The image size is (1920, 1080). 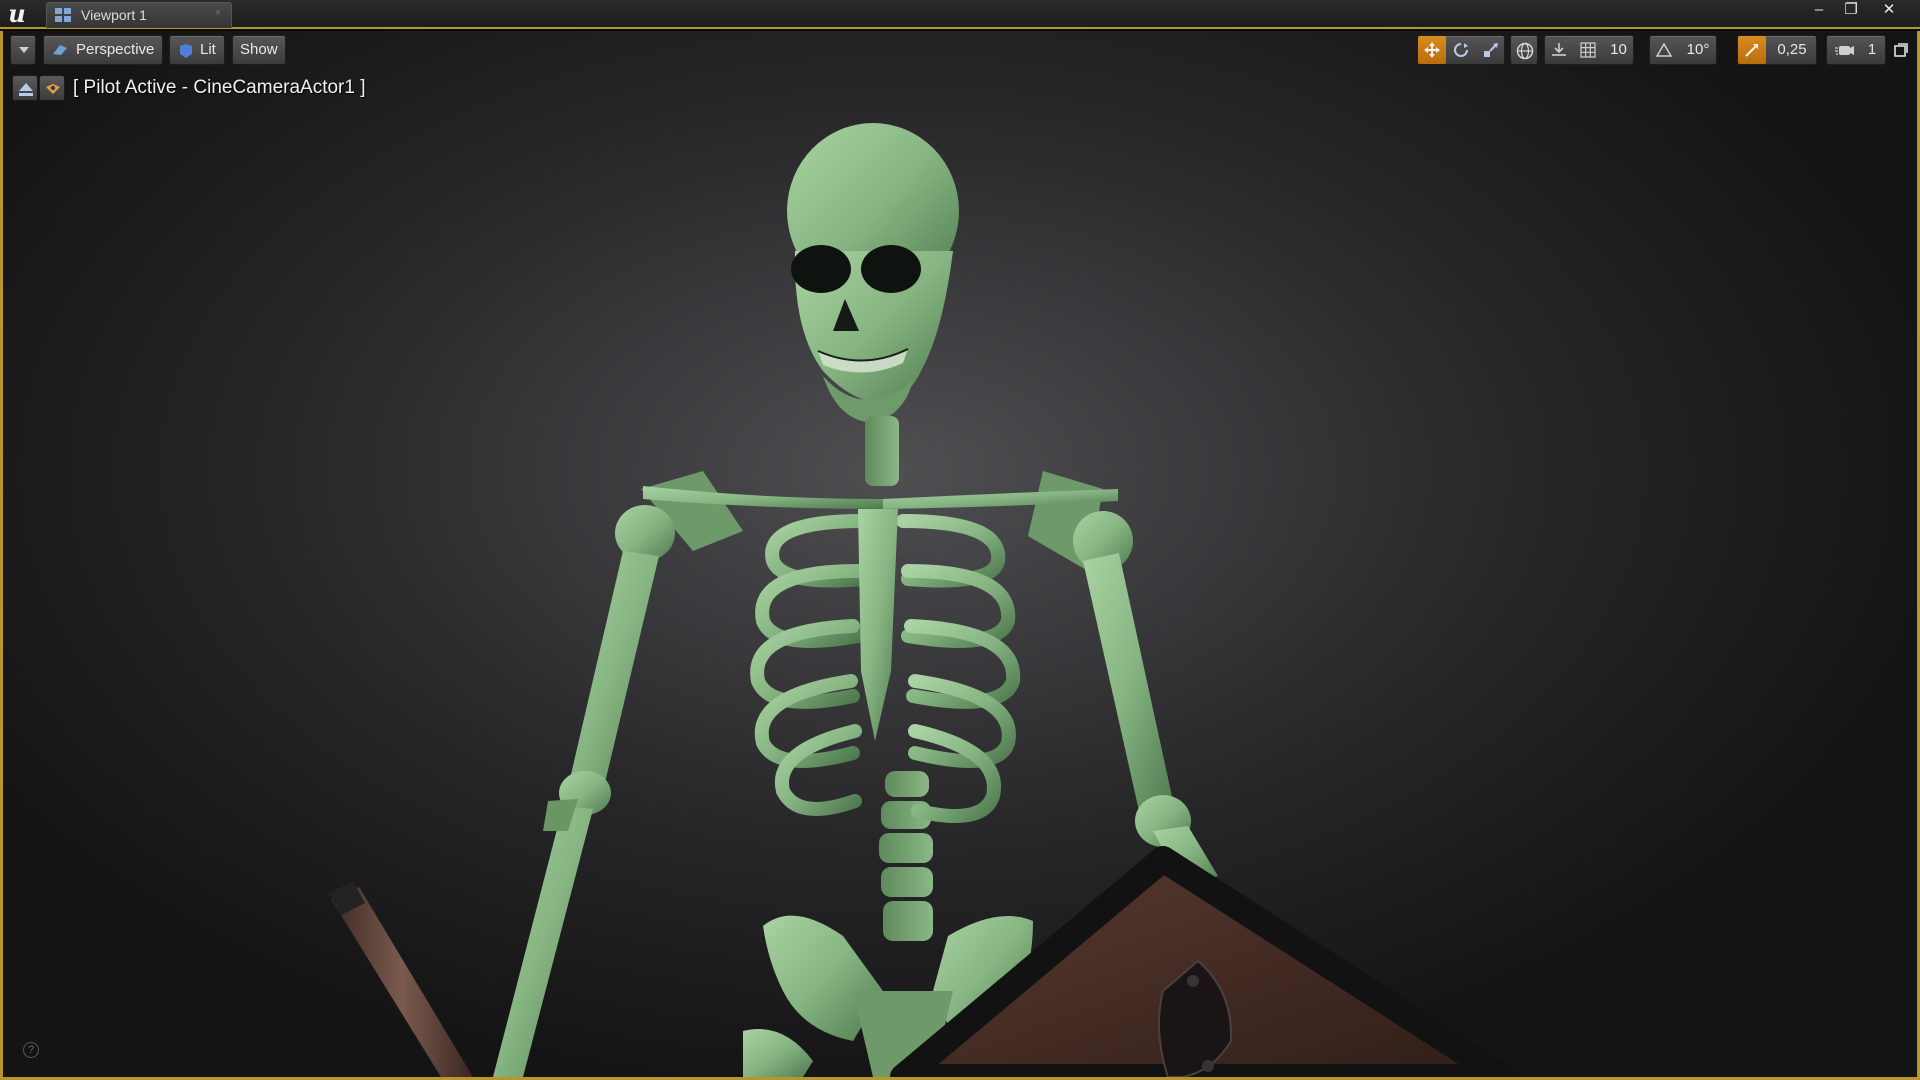 I want to click on chevron-down-icon, so click(x=24, y=50).